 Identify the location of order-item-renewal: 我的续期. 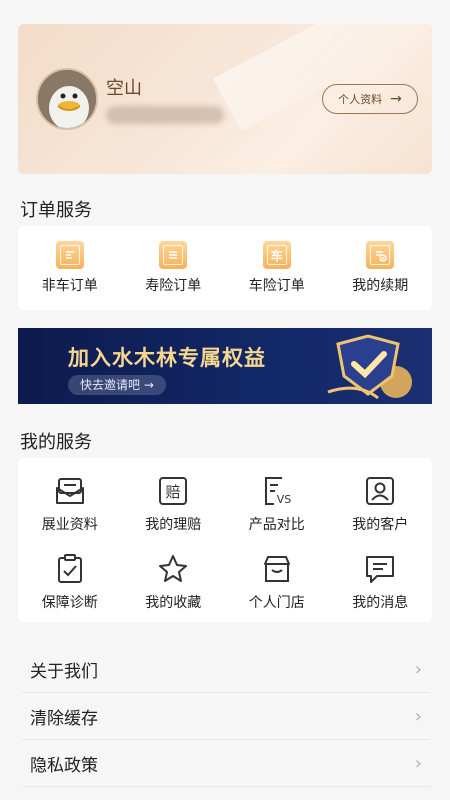
(381, 268).